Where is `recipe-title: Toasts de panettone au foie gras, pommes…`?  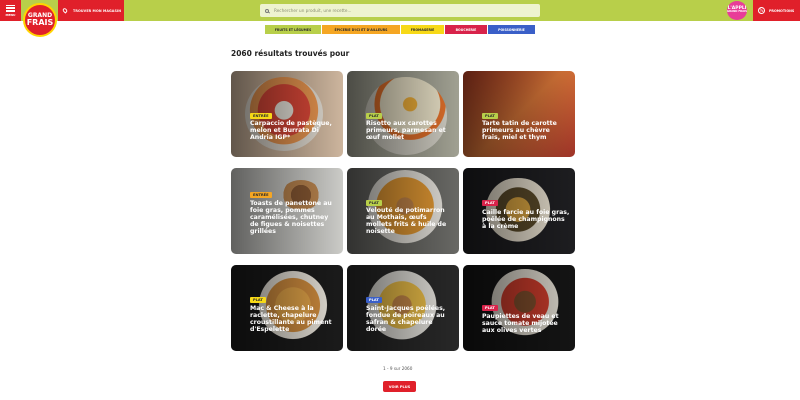
recipe-title: Toasts de panettone au foie gras, pommes… is located at coordinates (291, 218).